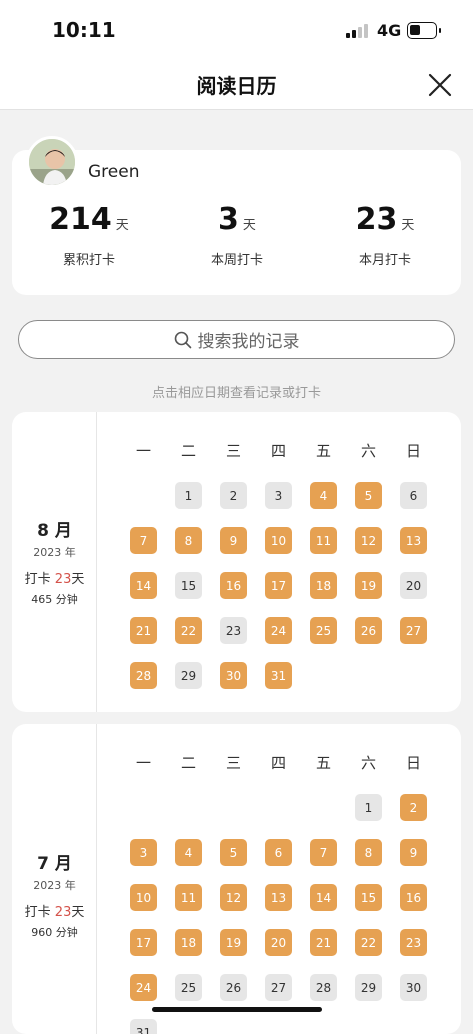 The height and width of the screenshot is (1034, 473). I want to click on page-title: 阅读日历, so click(236, 86).